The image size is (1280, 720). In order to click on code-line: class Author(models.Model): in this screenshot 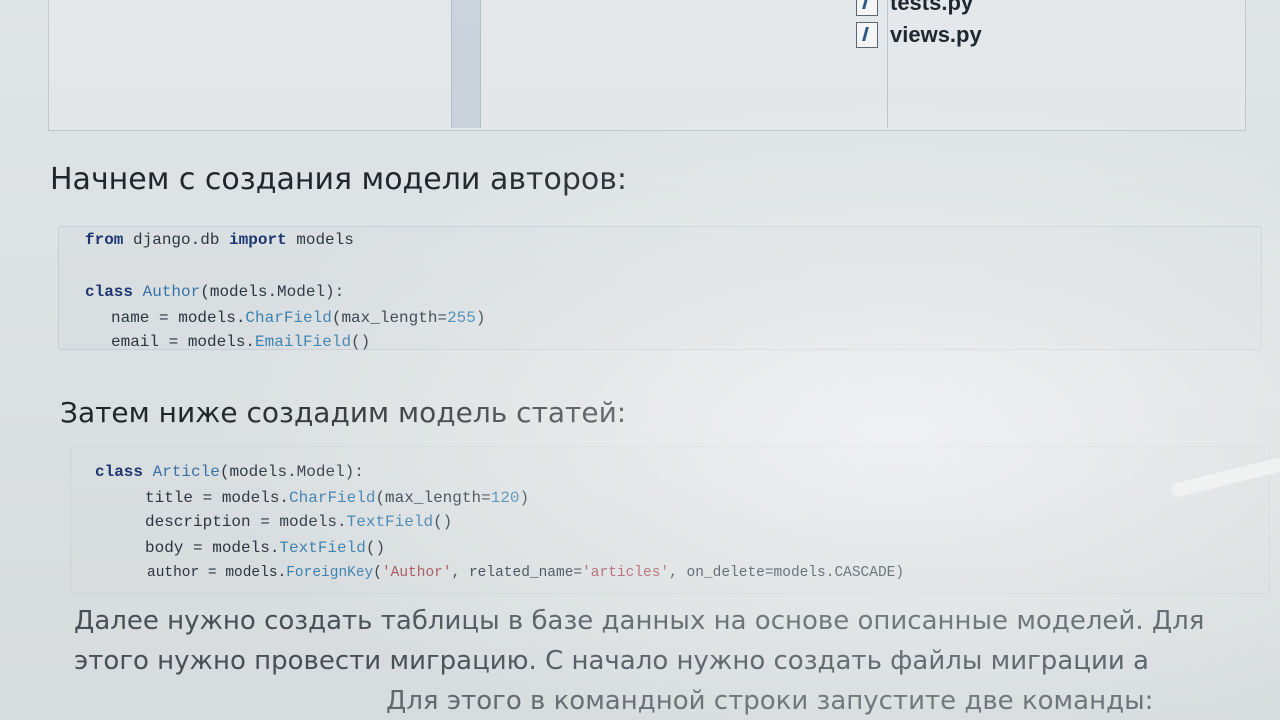, I will do `click(215, 292)`.